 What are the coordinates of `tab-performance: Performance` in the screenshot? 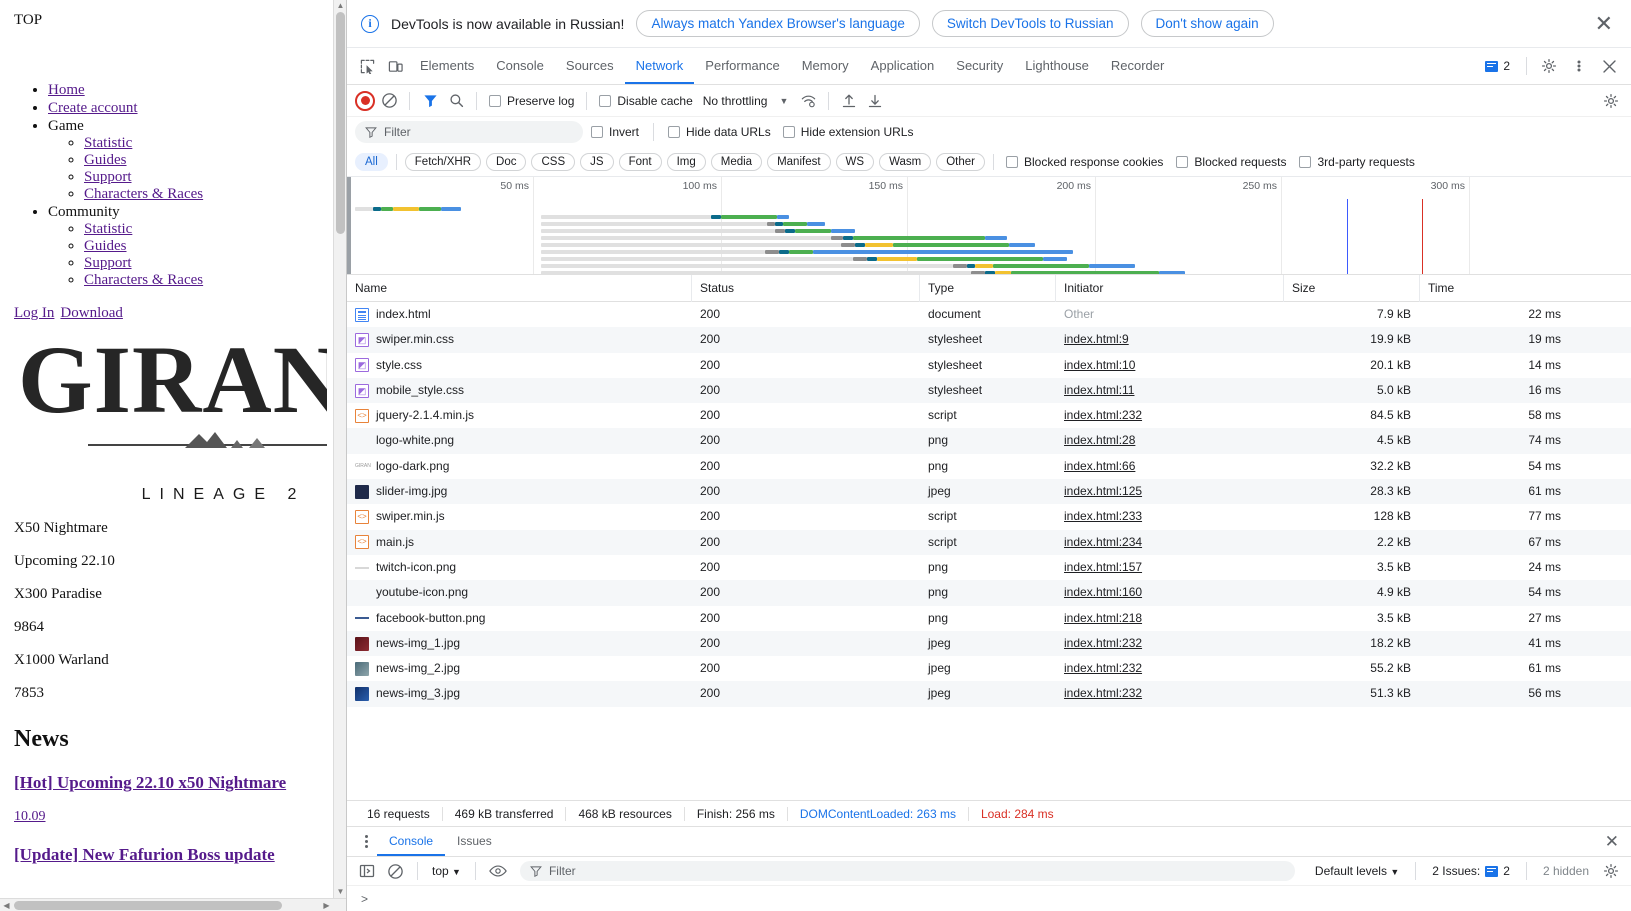 It's located at (742, 66).